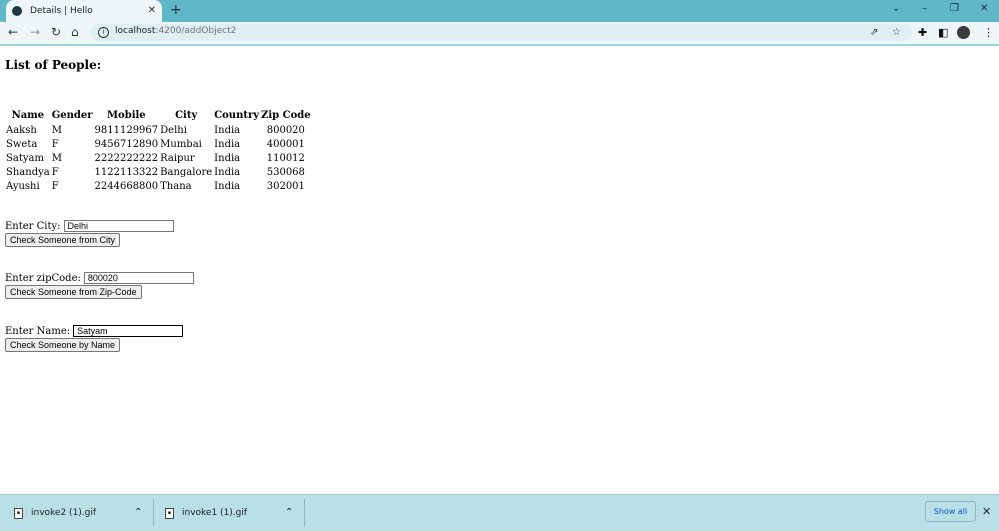 This screenshot has height=531, width=999. What do you see at coordinates (922, 32) in the screenshot?
I see `extensions-puzzle-icon: ✚` at bounding box center [922, 32].